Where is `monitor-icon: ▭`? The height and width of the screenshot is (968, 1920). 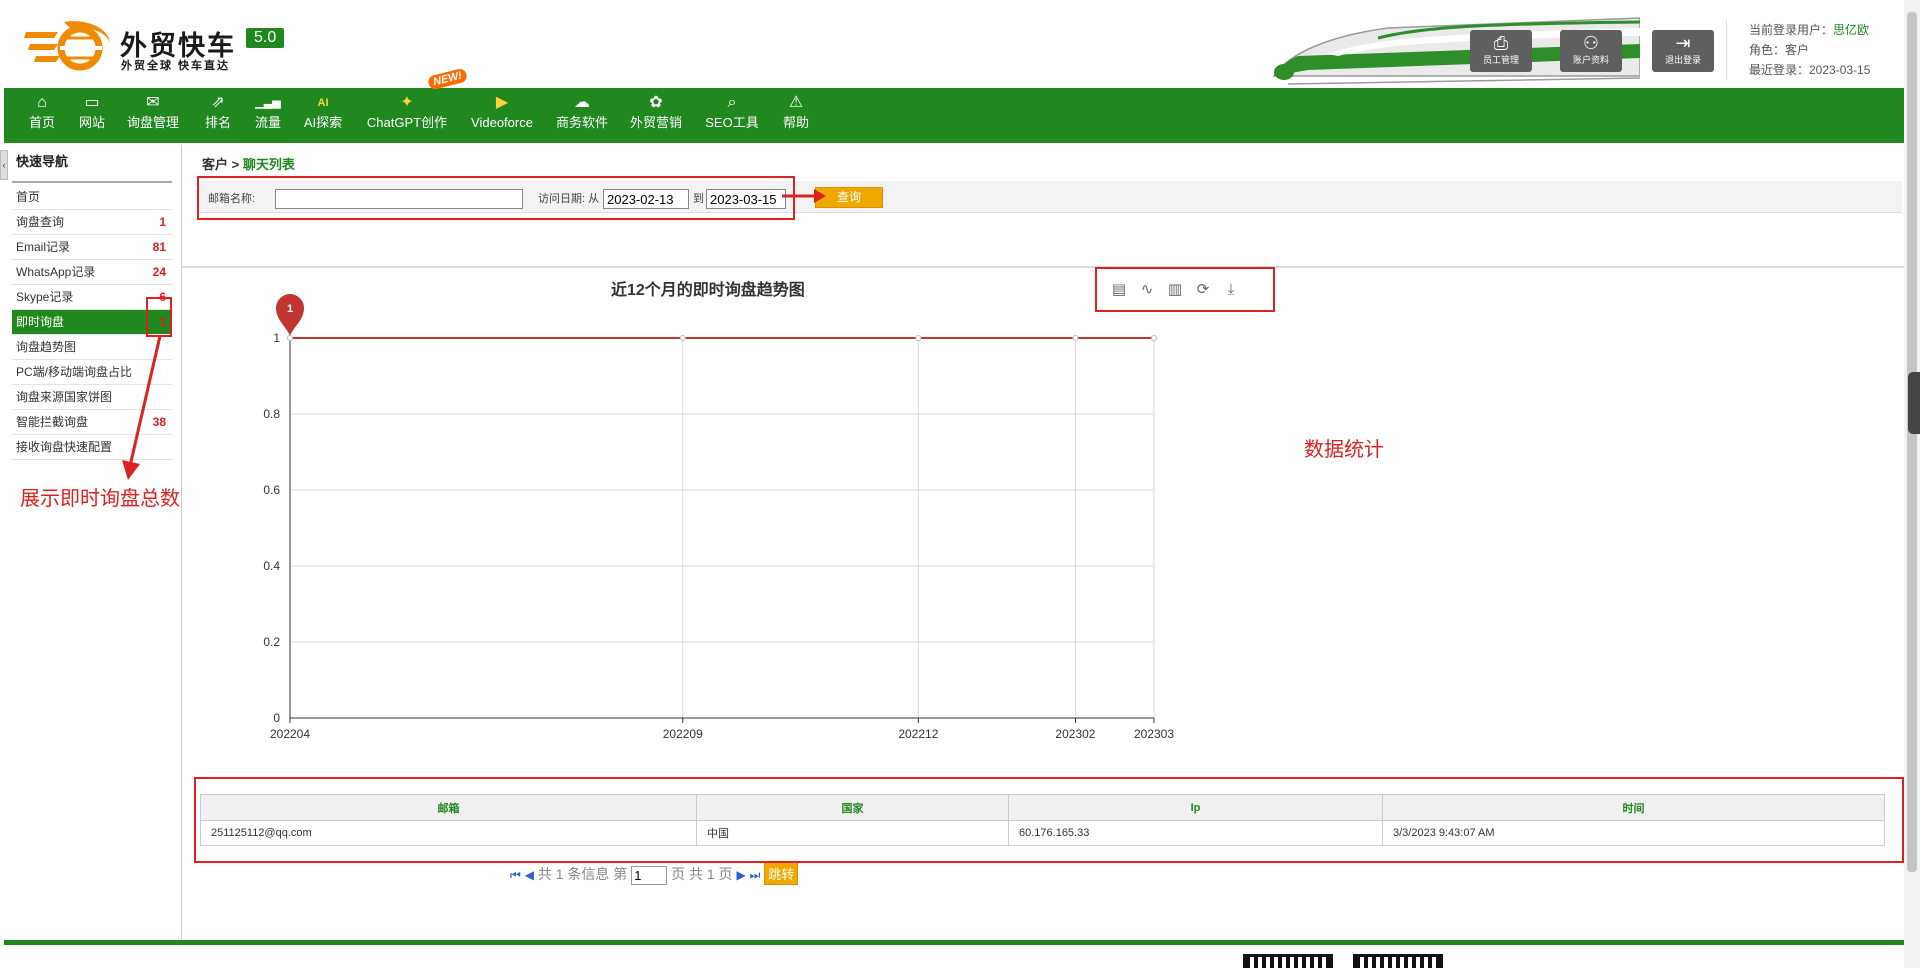
monitor-icon: ▭ is located at coordinates (92, 102).